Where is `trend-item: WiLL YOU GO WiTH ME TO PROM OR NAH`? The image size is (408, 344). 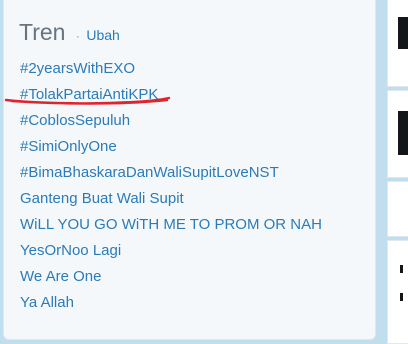 trend-item: WiLL YOU GO WiTH ME TO PROM OR NAH is located at coordinates (171, 225).